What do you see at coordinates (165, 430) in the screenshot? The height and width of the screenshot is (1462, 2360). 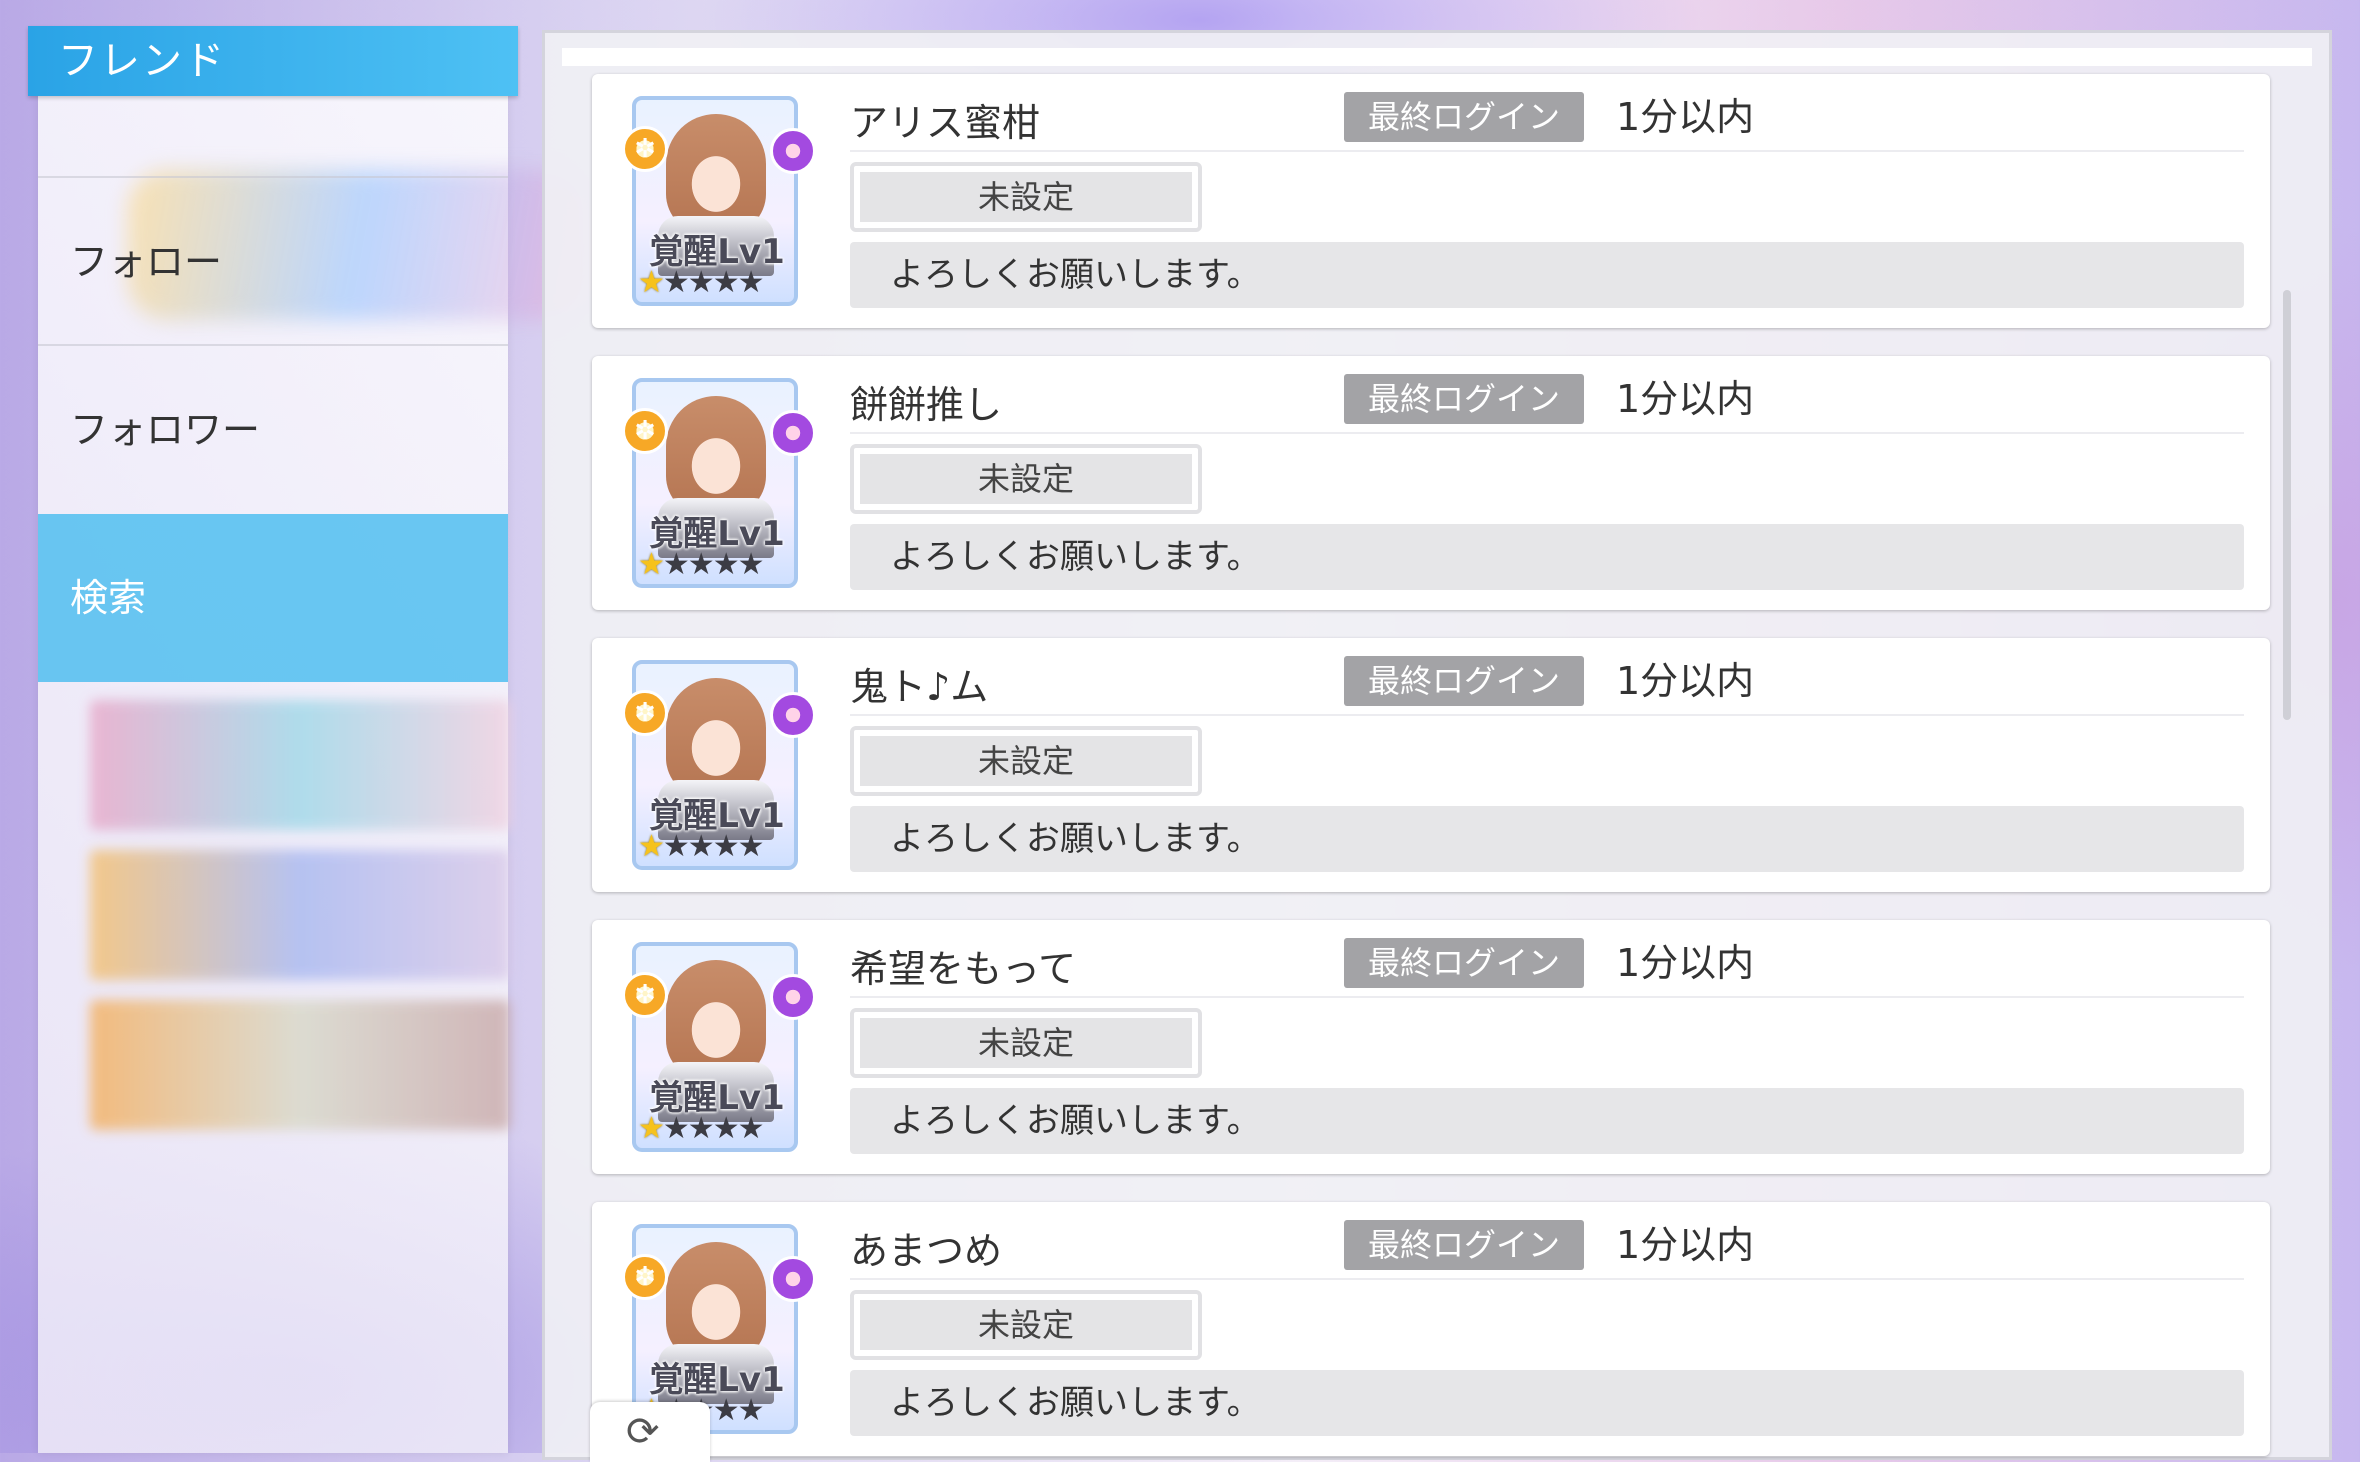 I see `sidebar-item-label: フォロワー` at bounding box center [165, 430].